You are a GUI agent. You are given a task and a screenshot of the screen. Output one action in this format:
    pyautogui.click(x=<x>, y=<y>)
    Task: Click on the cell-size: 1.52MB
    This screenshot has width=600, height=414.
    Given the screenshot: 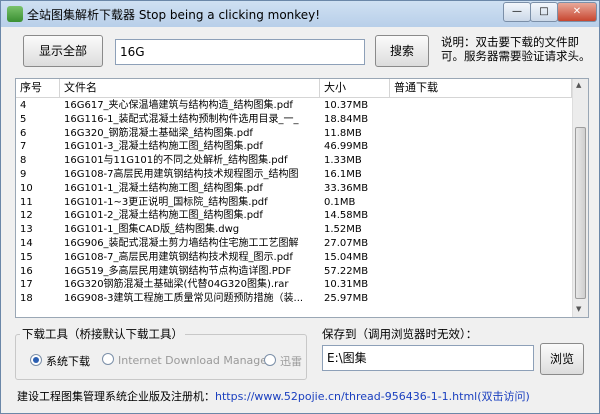 What is the action you would take?
    pyautogui.click(x=343, y=230)
    